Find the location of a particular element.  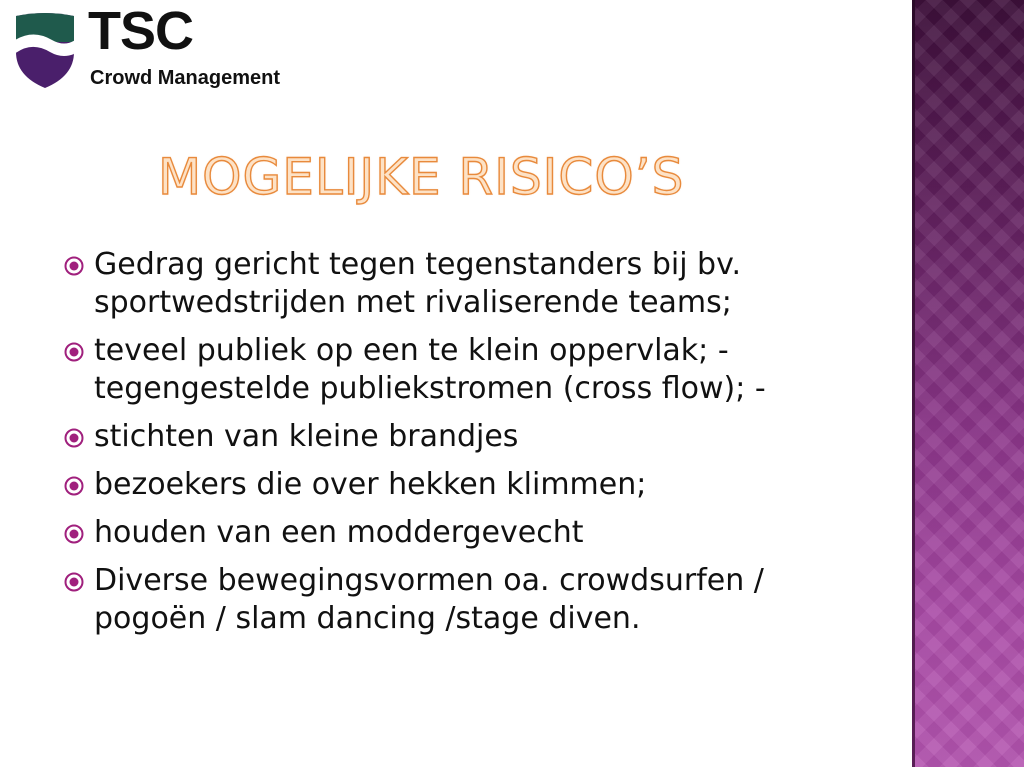

list-item: stichten van kleine brandjes is located at coordinates (477, 437).